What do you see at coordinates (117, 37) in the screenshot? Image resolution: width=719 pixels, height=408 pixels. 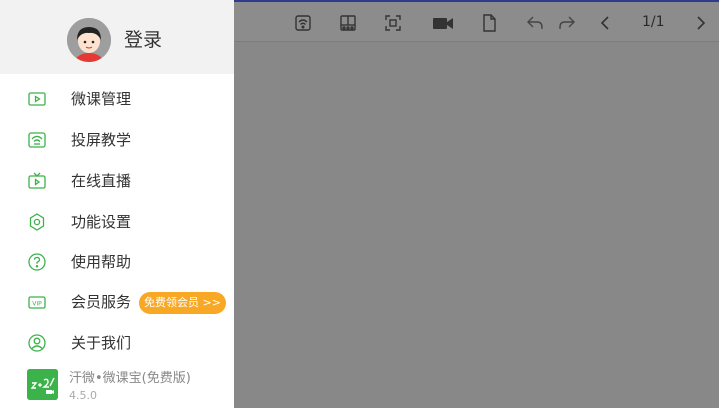 I see `login-header: 登录` at bounding box center [117, 37].